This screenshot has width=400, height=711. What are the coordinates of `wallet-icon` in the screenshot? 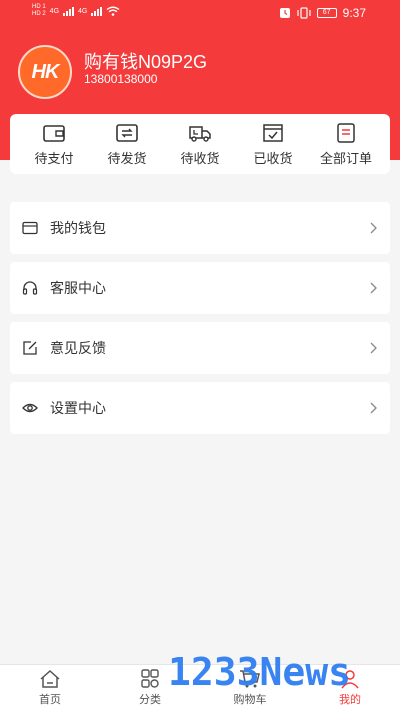 It's located at (54, 133).